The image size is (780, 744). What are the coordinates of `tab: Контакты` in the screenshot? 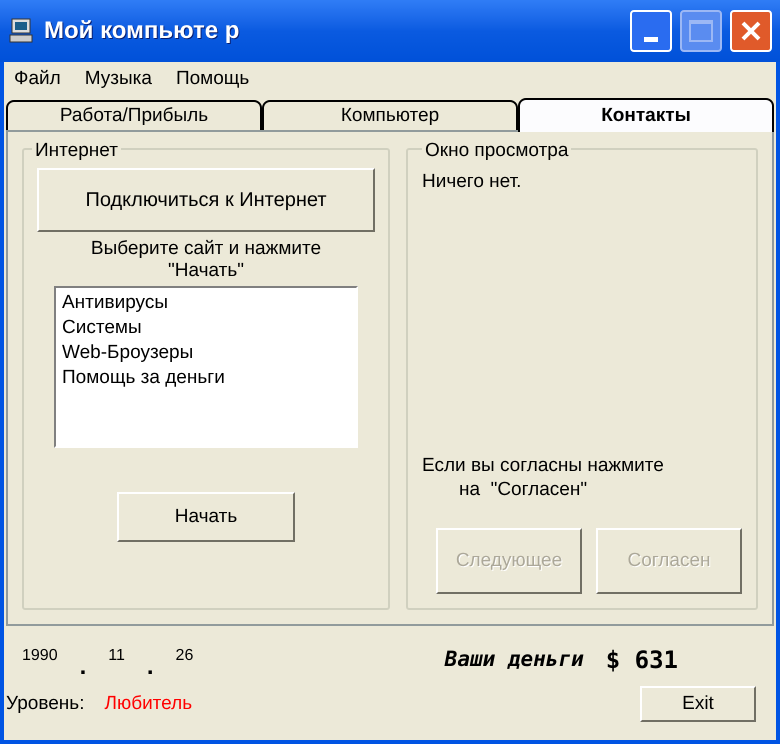 It's located at (646, 115).